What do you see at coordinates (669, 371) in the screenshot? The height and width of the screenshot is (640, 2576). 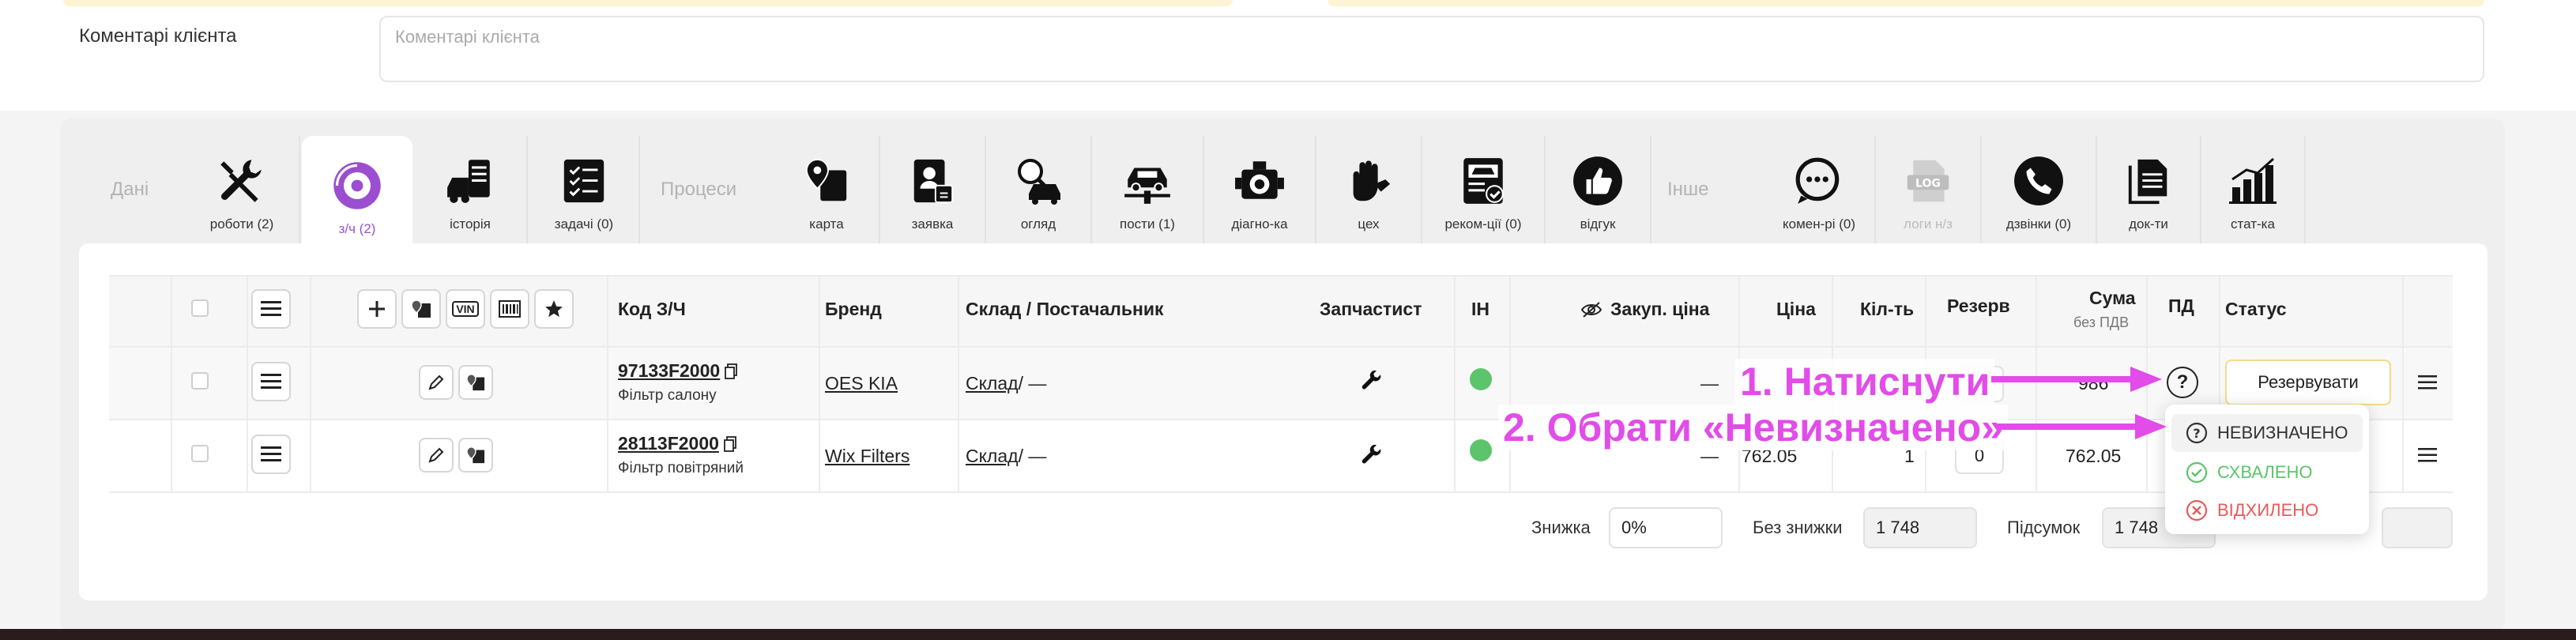 I see `part-code-link: 97133F2000` at bounding box center [669, 371].